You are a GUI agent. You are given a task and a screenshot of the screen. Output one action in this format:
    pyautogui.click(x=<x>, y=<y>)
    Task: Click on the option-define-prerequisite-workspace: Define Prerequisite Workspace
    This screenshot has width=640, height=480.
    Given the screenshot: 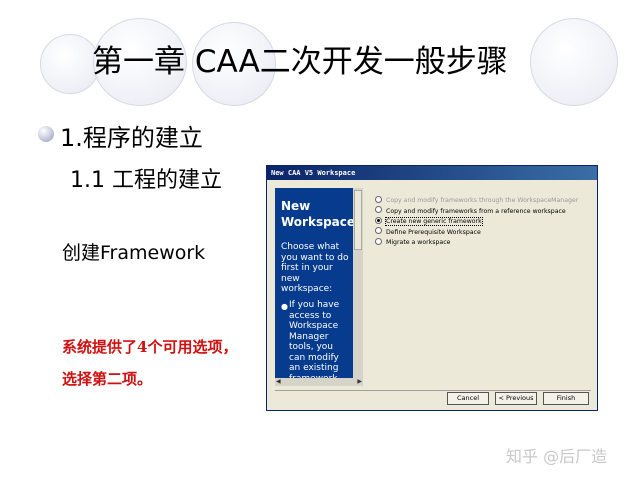 What is the action you would take?
    pyautogui.click(x=485, y=232)
    